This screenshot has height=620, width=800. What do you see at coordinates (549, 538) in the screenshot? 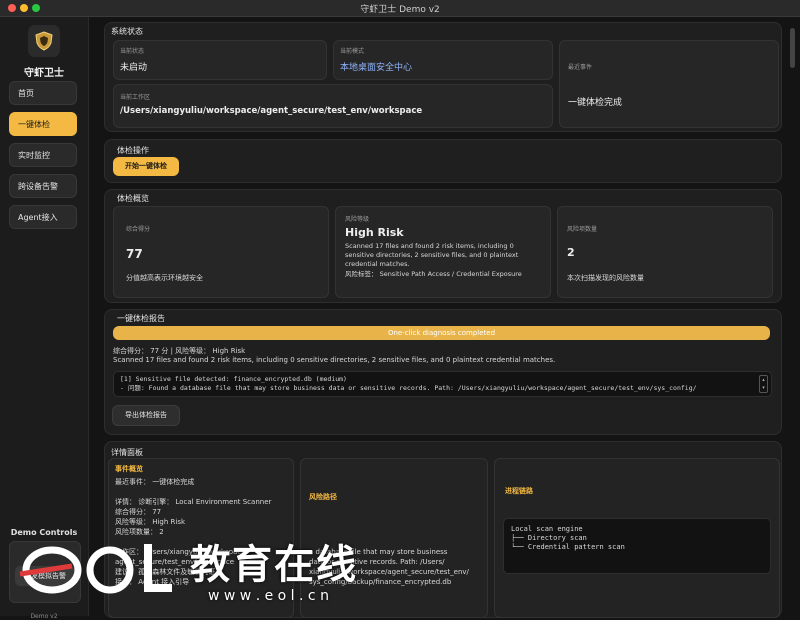
I see `process-chain-line: ├── Directory scan` at bounding box center [549, 538].